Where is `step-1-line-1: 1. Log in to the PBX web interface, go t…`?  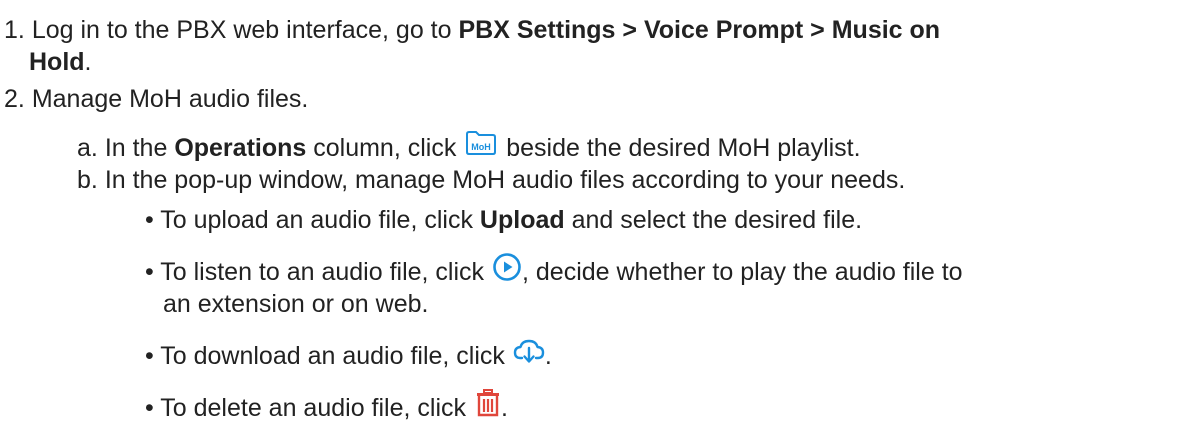 step-1-line-1: 1. Log in to the PBX web interface, go t… is located at coordinates (472, 30).